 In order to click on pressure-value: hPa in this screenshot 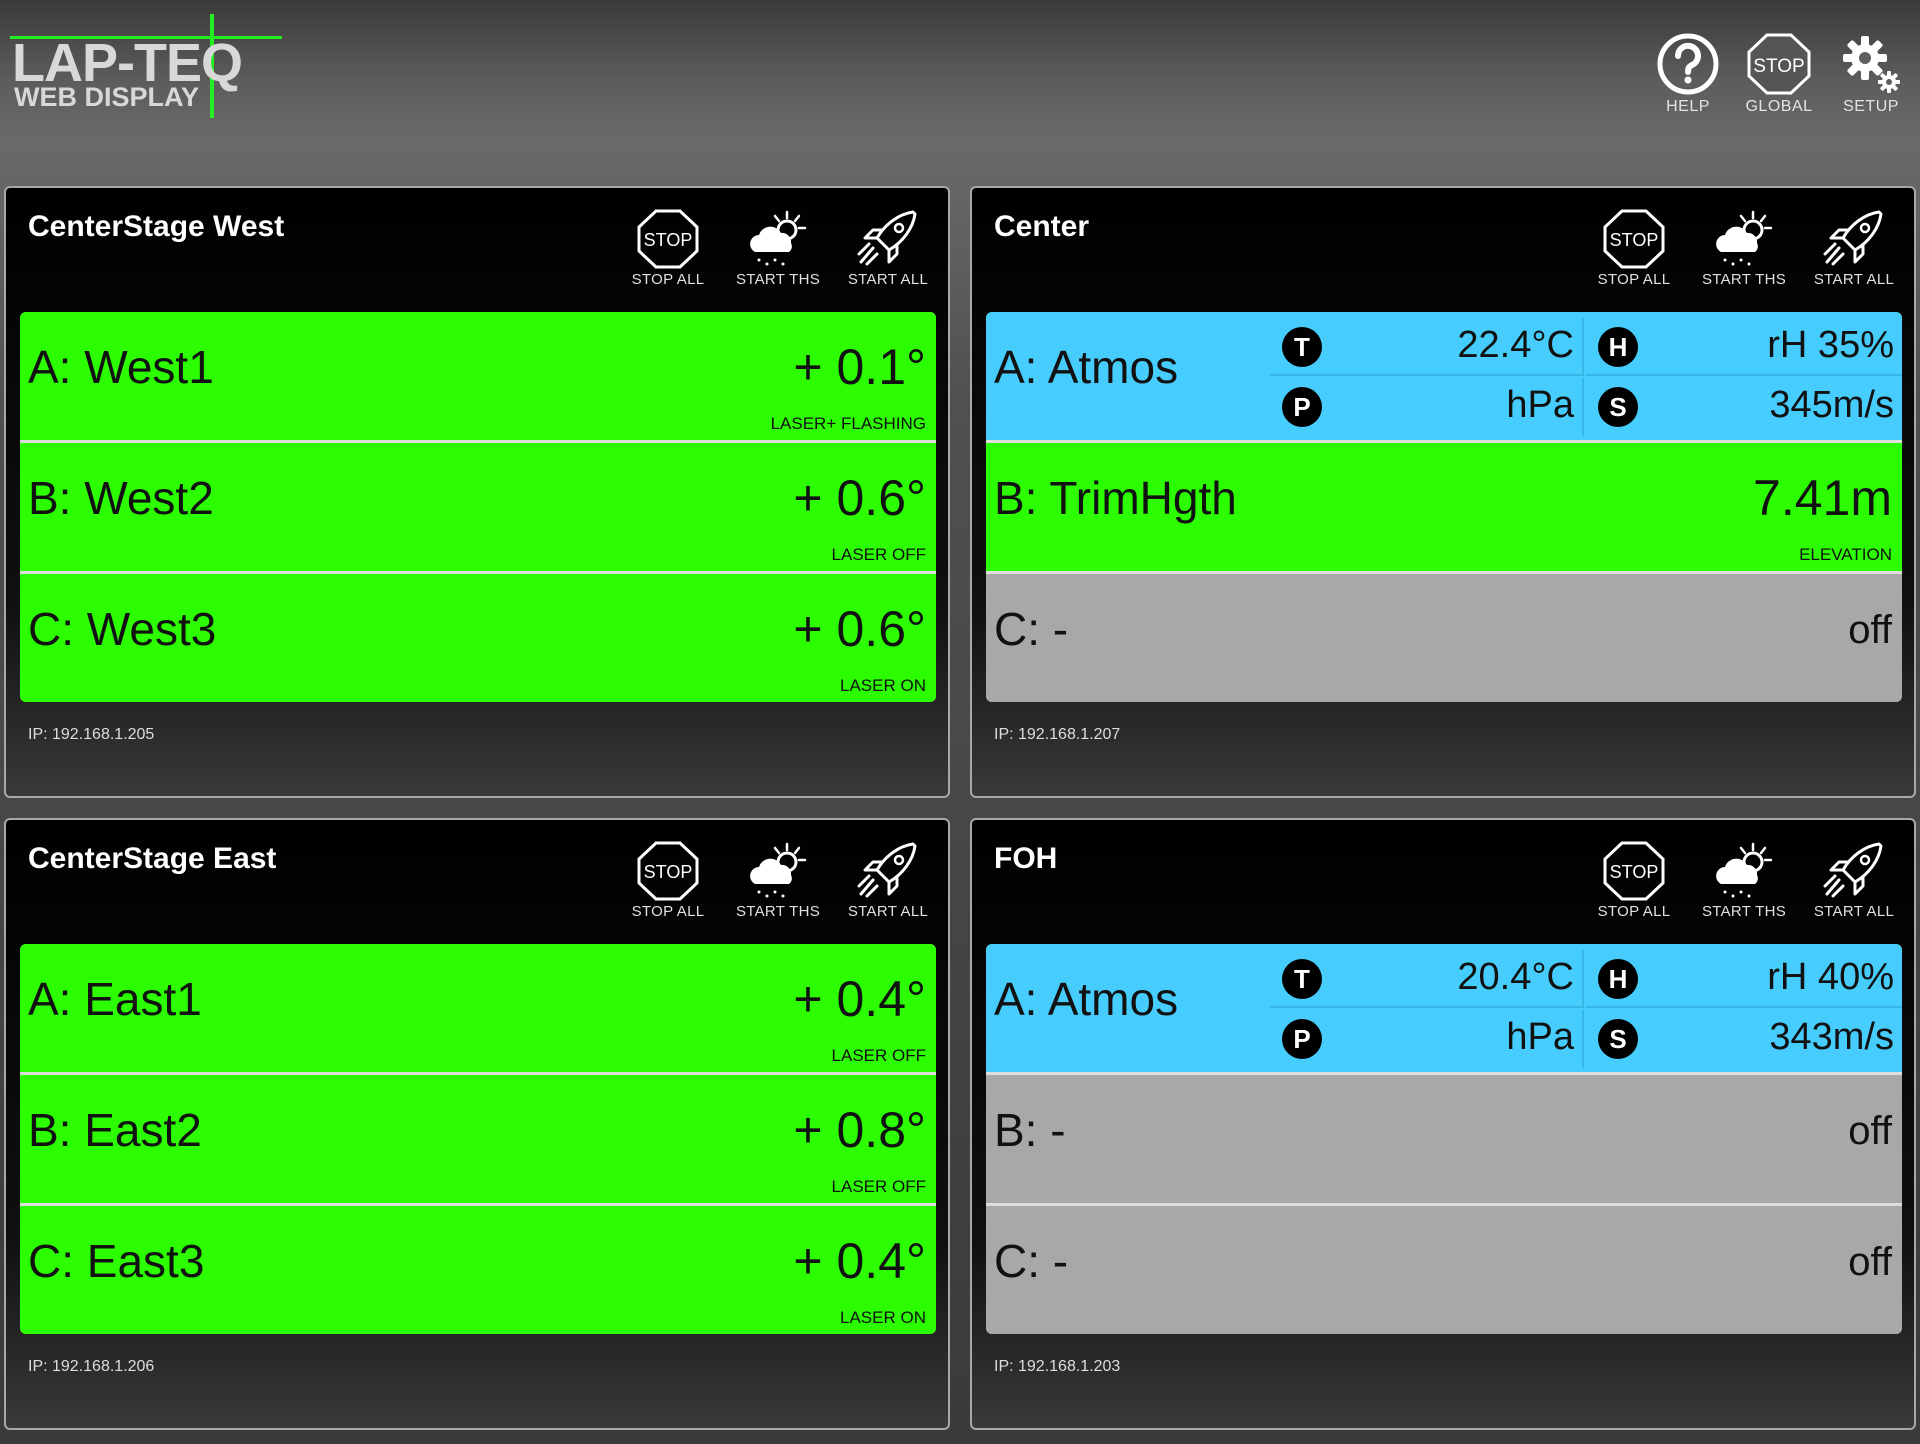, I will do `click(1540, 405)`.